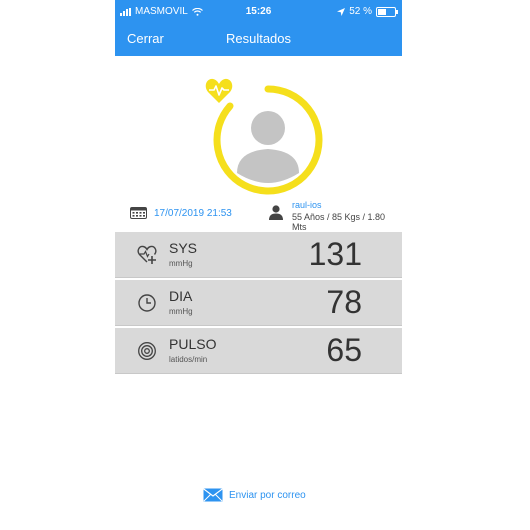 Image resolution: width=530 pixels, height=530 pixels. What do you see at coordinates (193, 213) in the screenshot?
I see `session-date: 17/07/2019 21:53` at bounding box center [193, 213].